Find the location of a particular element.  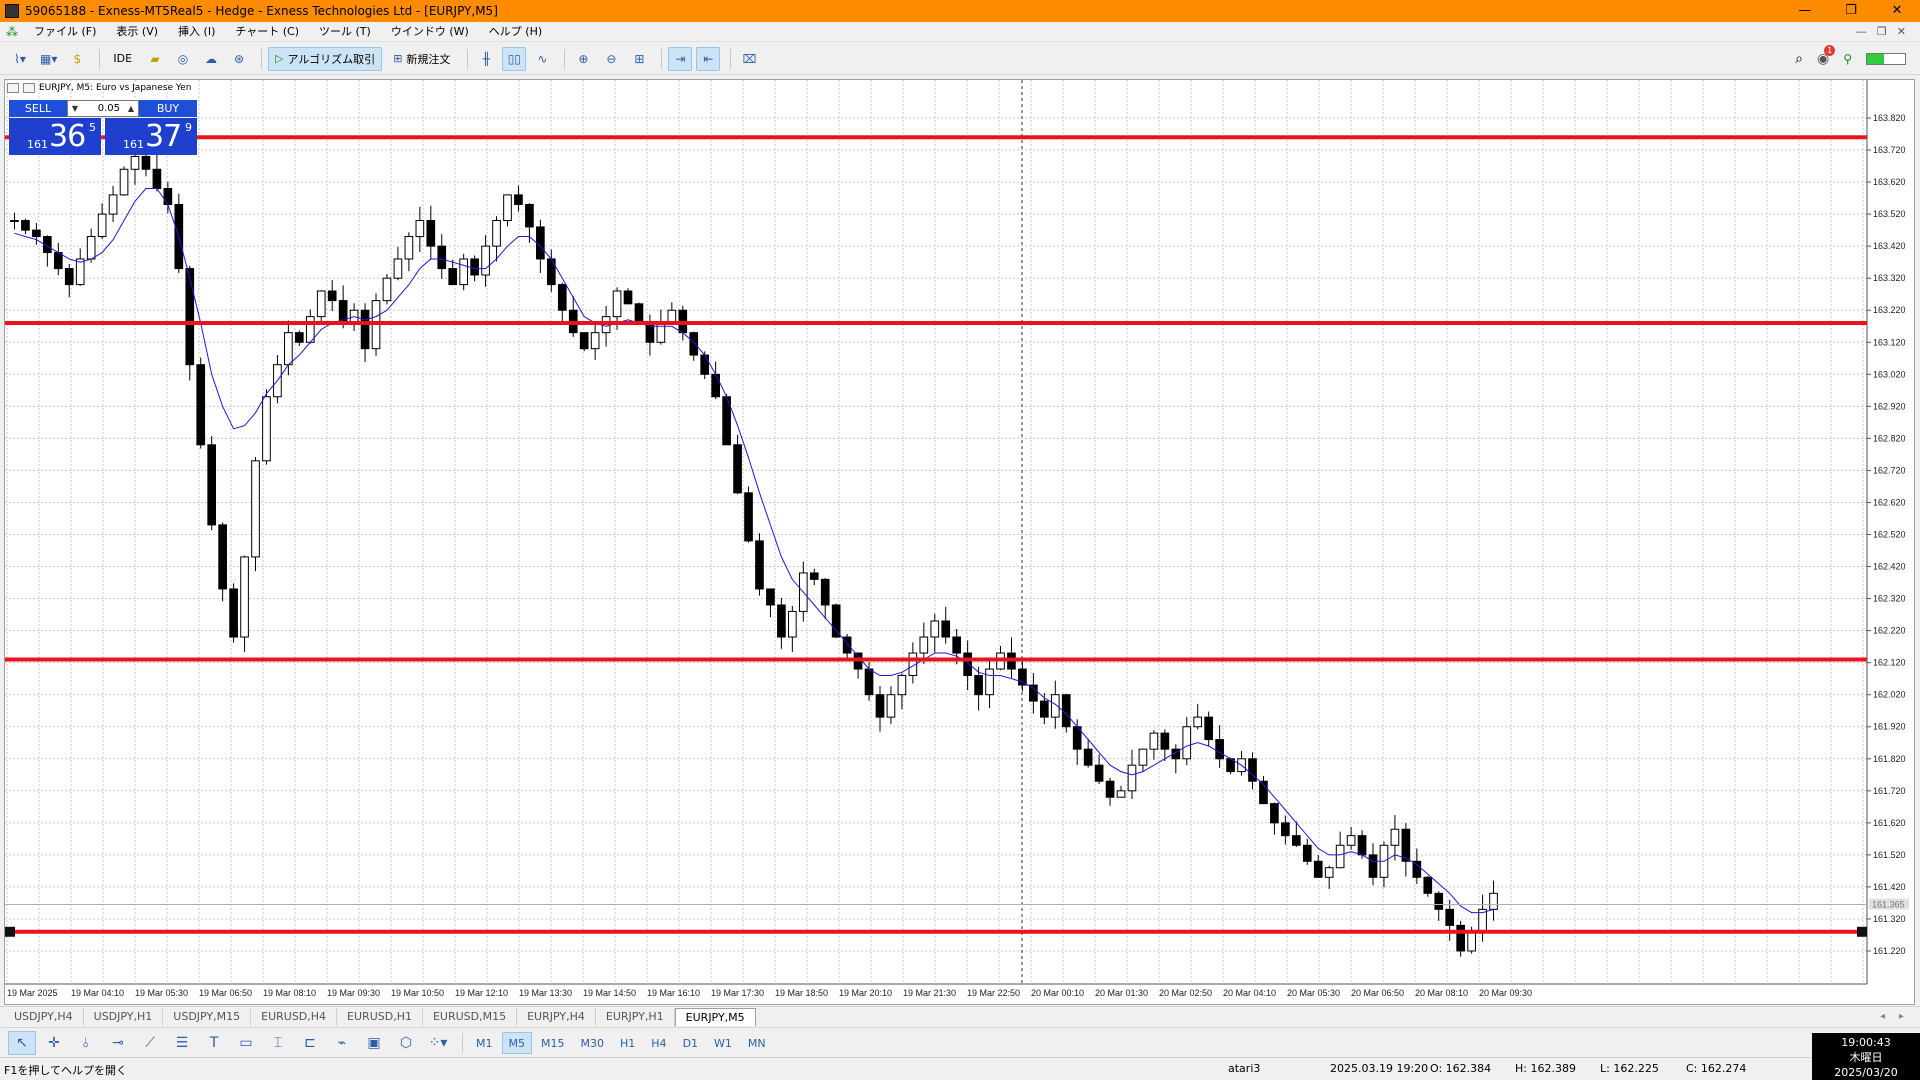

clock-day: 木曜日 is located at coordinates (1866, 1057).